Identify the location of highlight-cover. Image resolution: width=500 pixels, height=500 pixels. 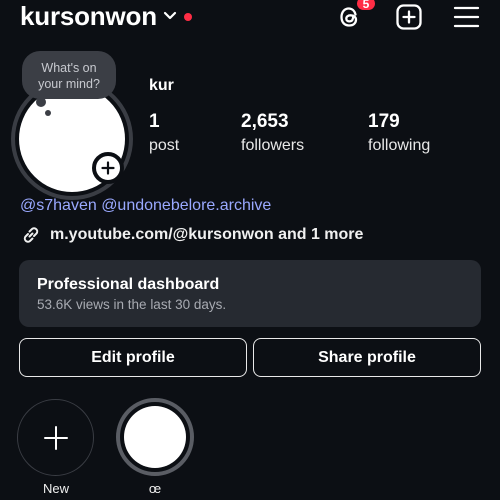
(155, 437).